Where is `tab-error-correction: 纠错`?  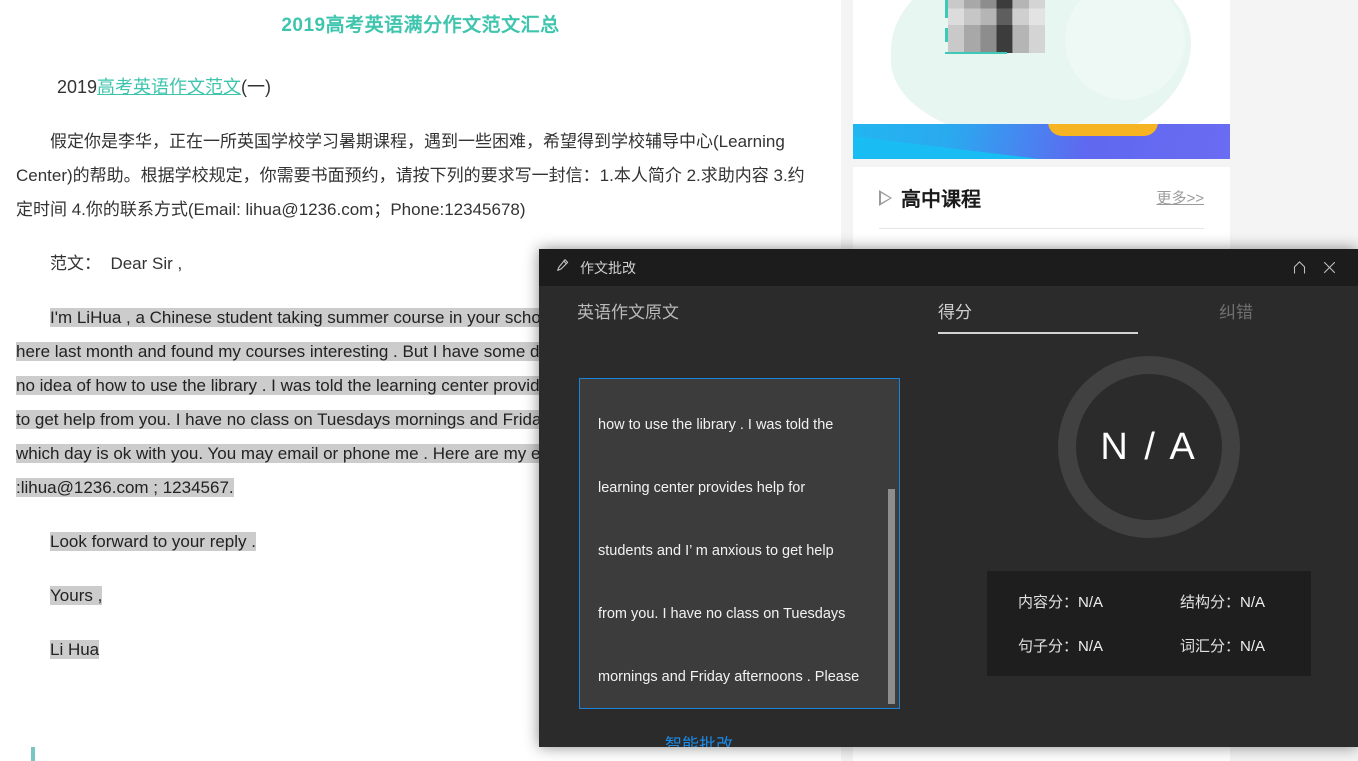 tab-error-correction: 纠错 is located at coordinates (1236, 310).